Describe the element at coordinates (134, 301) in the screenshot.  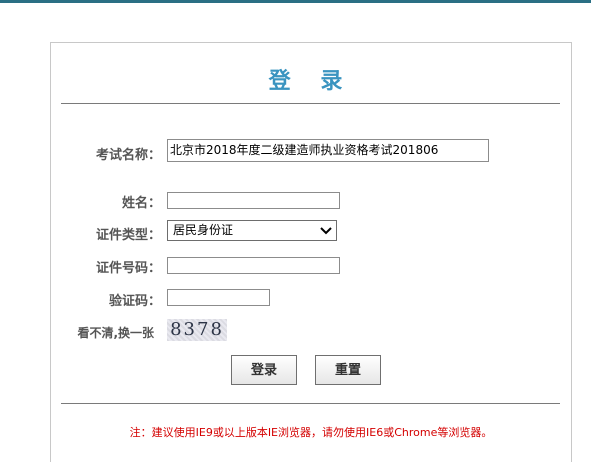
I see `captcha-label: 验证码：` at that location.